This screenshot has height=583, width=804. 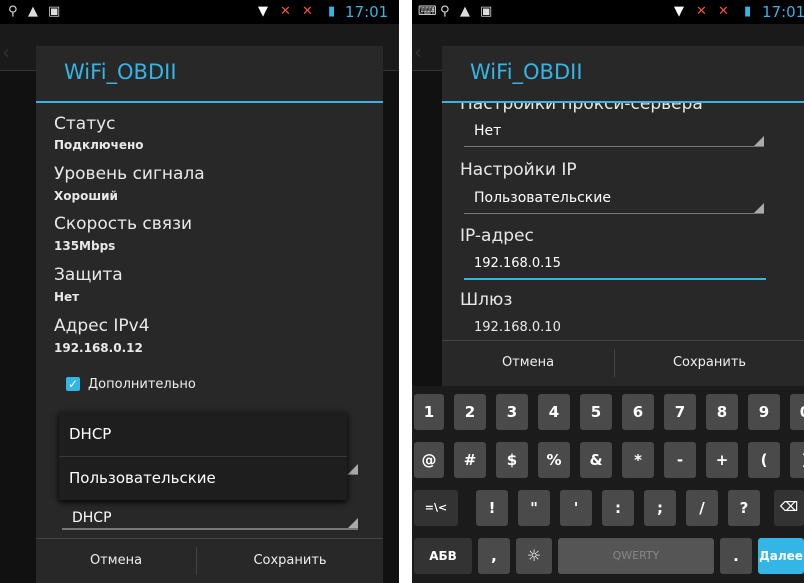 What do you see at coordinates (618, 508) in the screenshot?
I see `key-colon: :` at bounding box center [618, 508].